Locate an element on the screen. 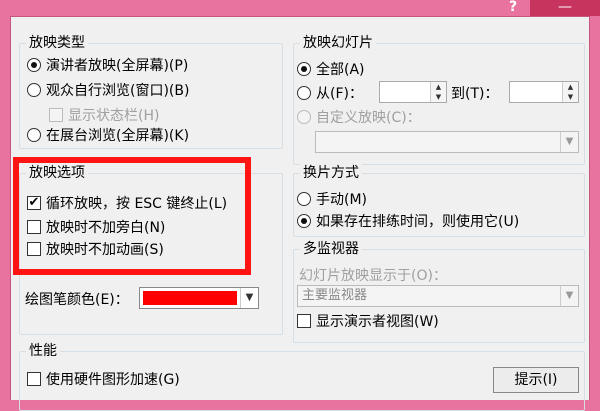 The height and width of the screenshot is (411, 600). custom-show-radio is located at coordinates (304, 117).